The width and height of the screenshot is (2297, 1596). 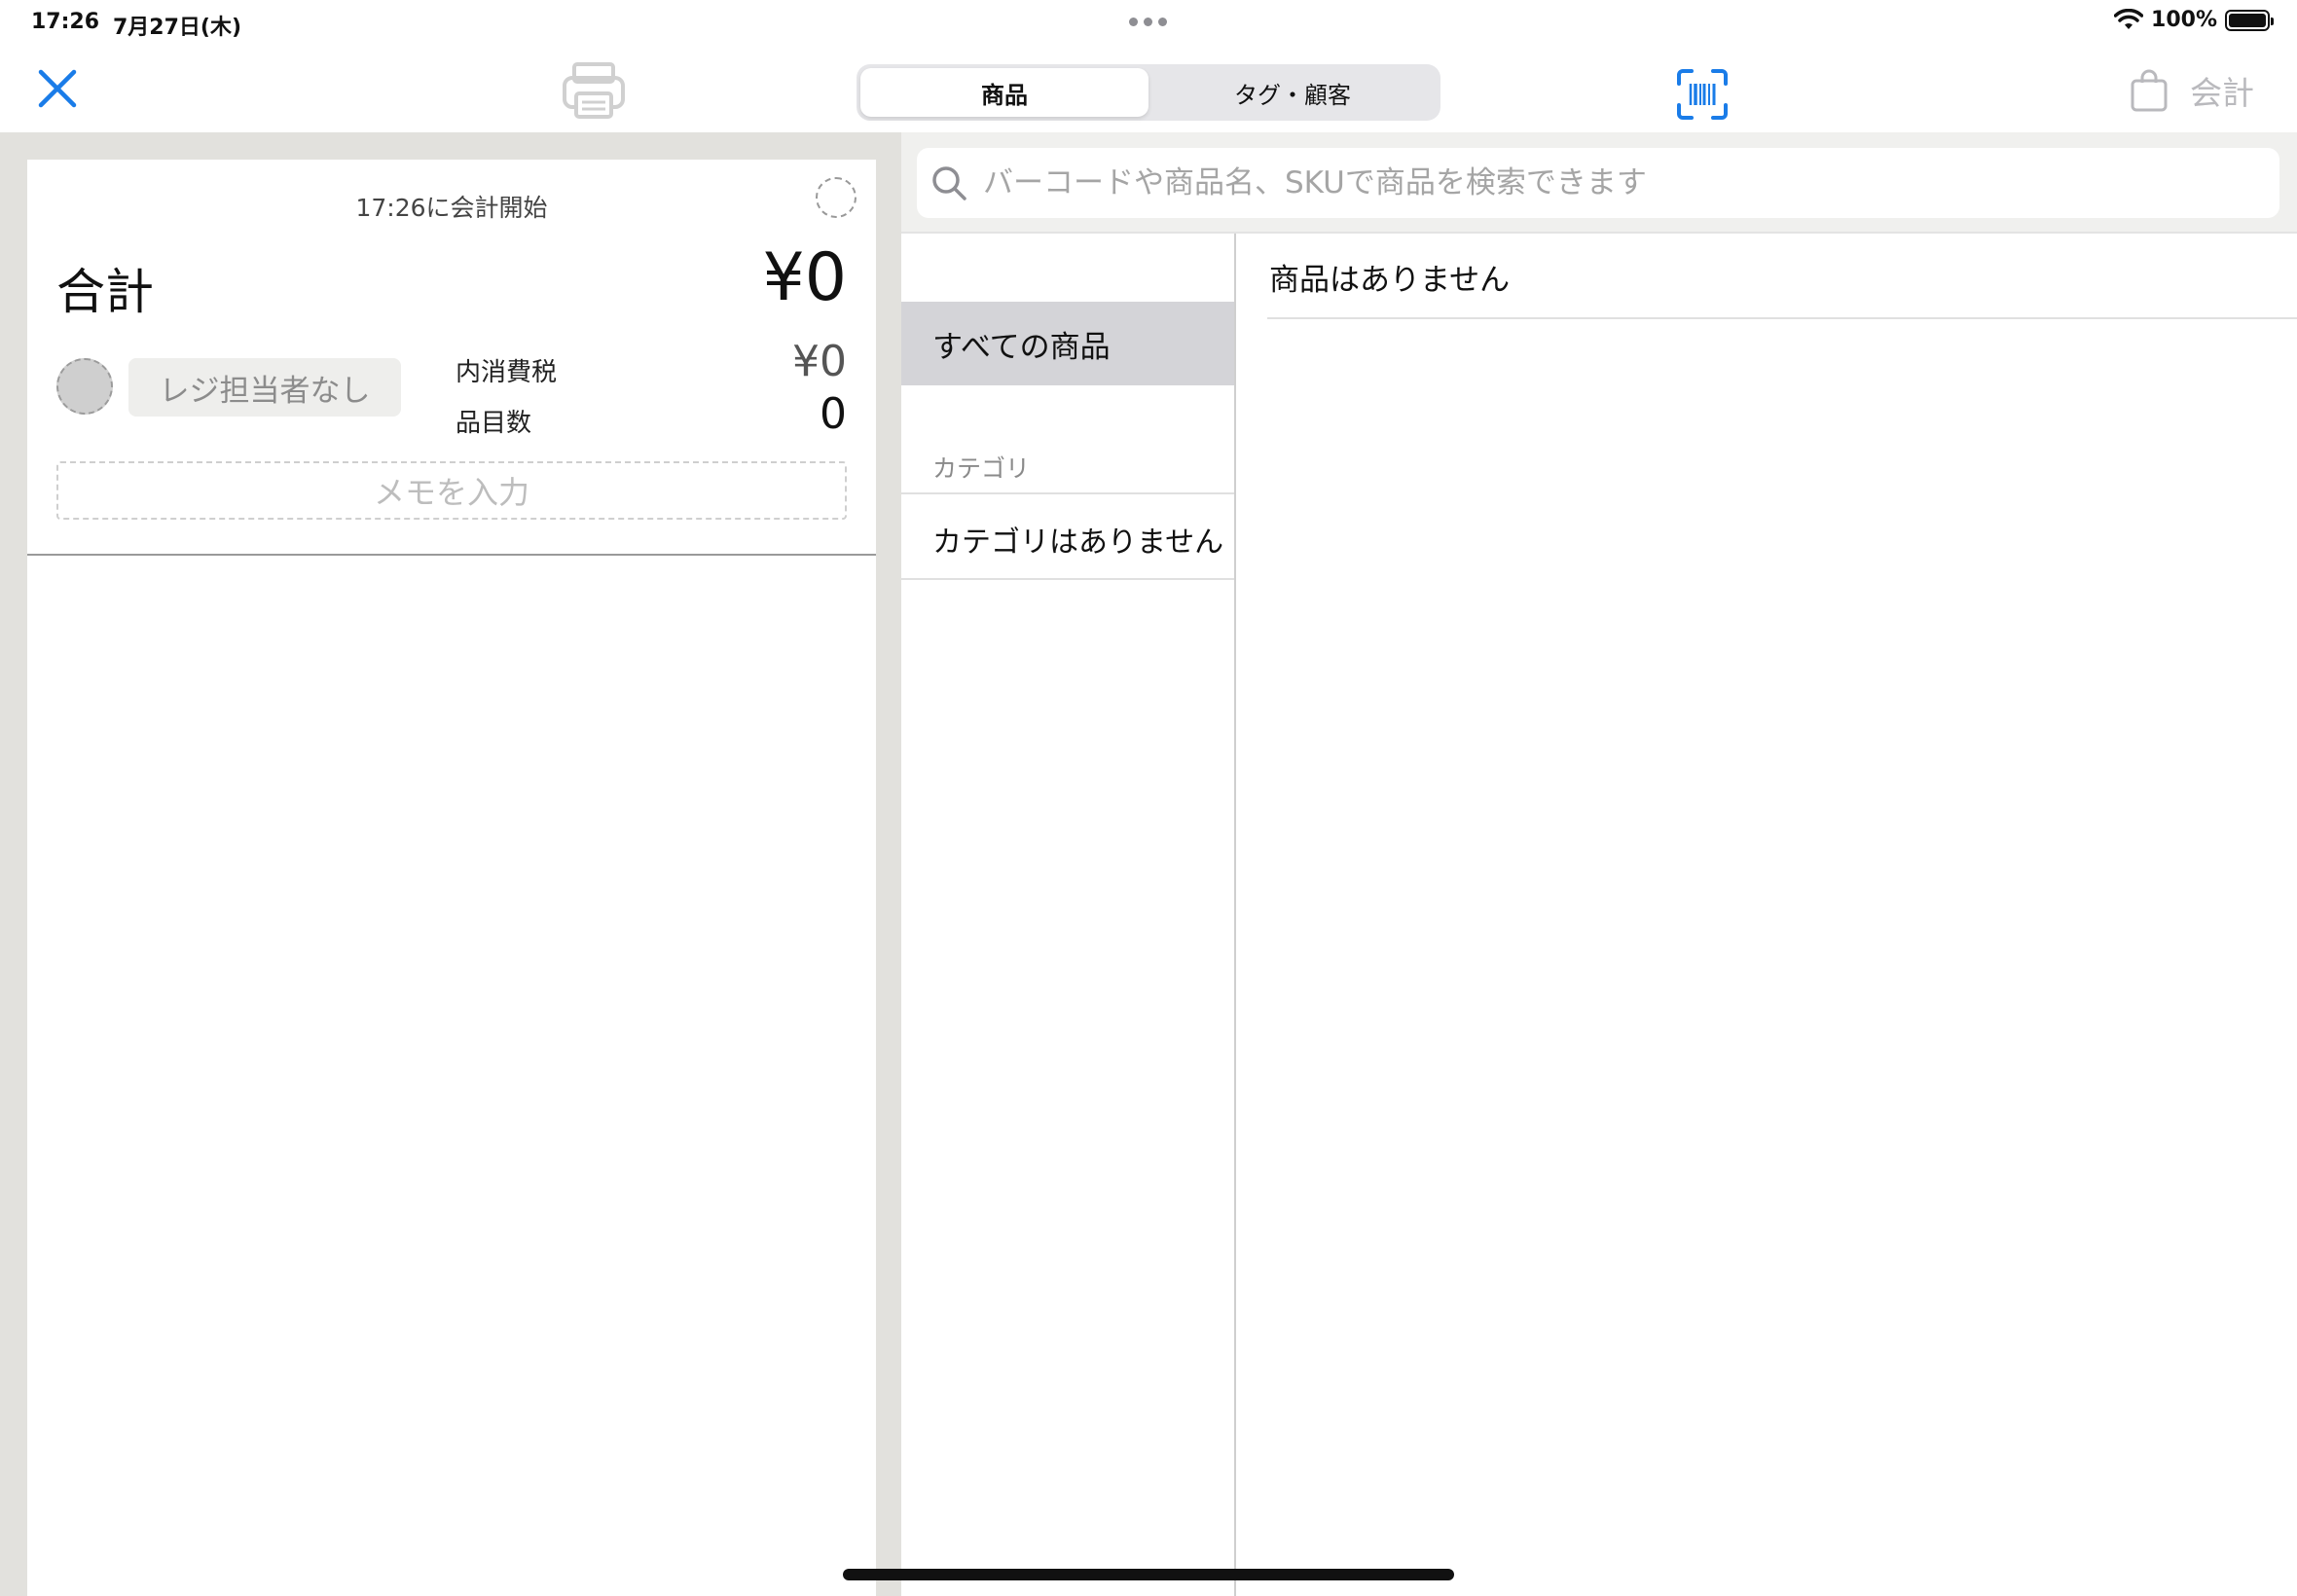 I want to click on status-indicators: 100%, so click(x=2194, y=20).